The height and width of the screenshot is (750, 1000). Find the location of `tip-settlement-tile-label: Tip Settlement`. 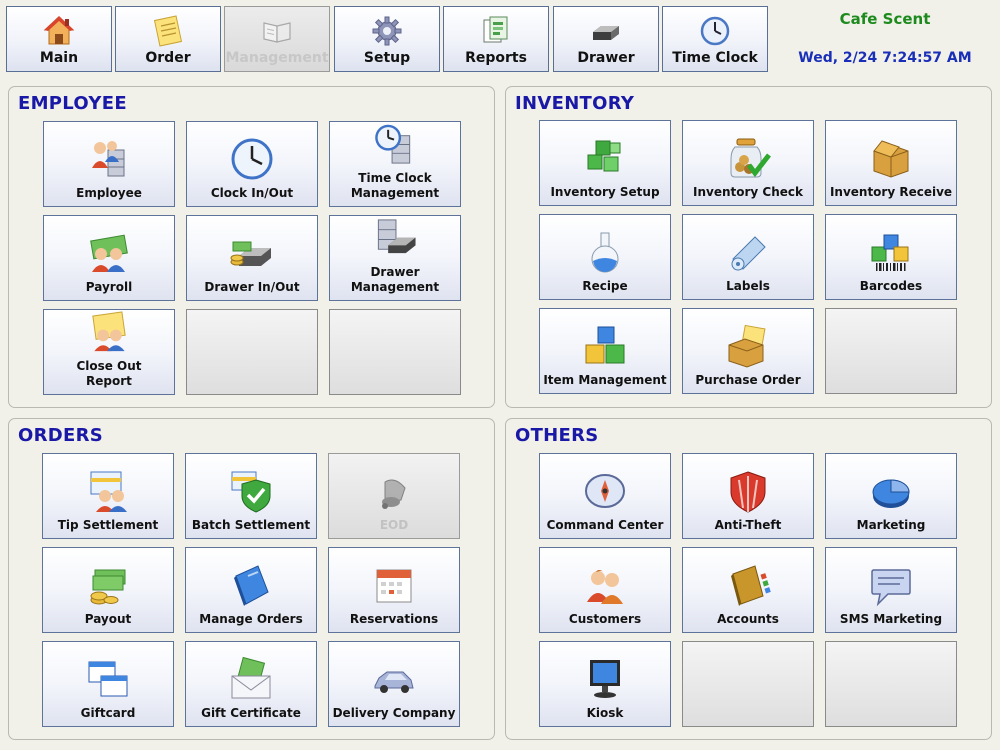

tip-settlement-tile-label: Tip Settlement is located at coordinates (108, 525).